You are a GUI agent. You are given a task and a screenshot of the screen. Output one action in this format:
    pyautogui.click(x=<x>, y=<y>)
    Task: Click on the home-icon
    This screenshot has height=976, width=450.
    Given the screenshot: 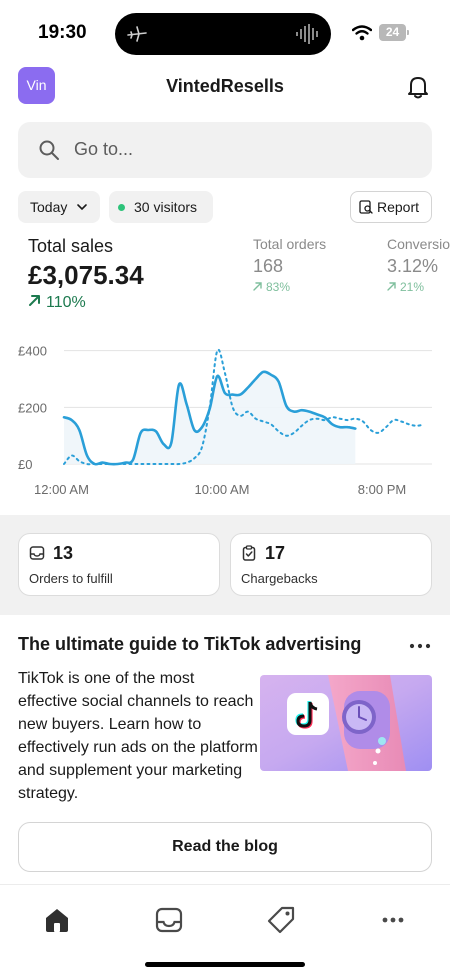 What is the action you would take?
    pyautogui.click(x=57, y=920)
    